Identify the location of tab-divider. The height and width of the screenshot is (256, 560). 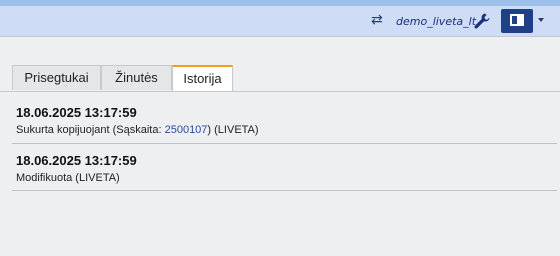
(280, 91).